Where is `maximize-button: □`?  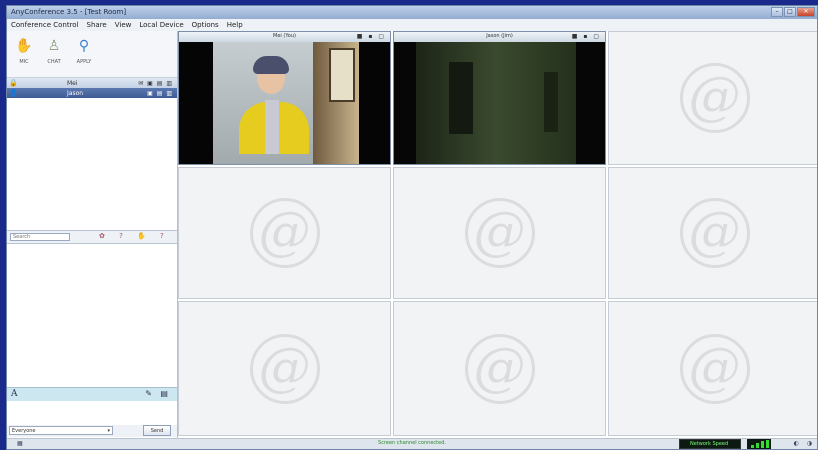
maximize-button: □ is located at coordinates (790, 12).